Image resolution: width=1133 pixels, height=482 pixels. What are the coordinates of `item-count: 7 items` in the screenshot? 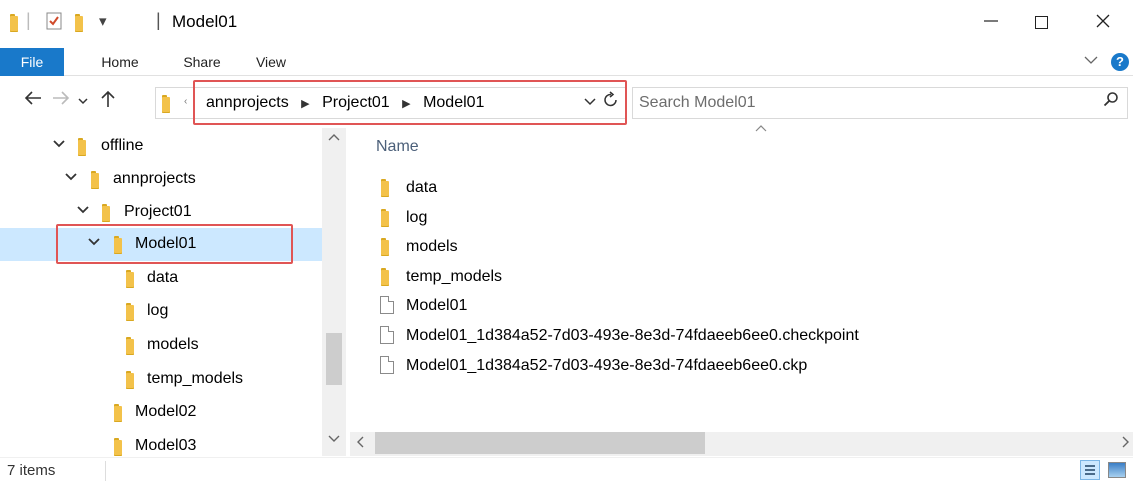 It's located at (31, 470).